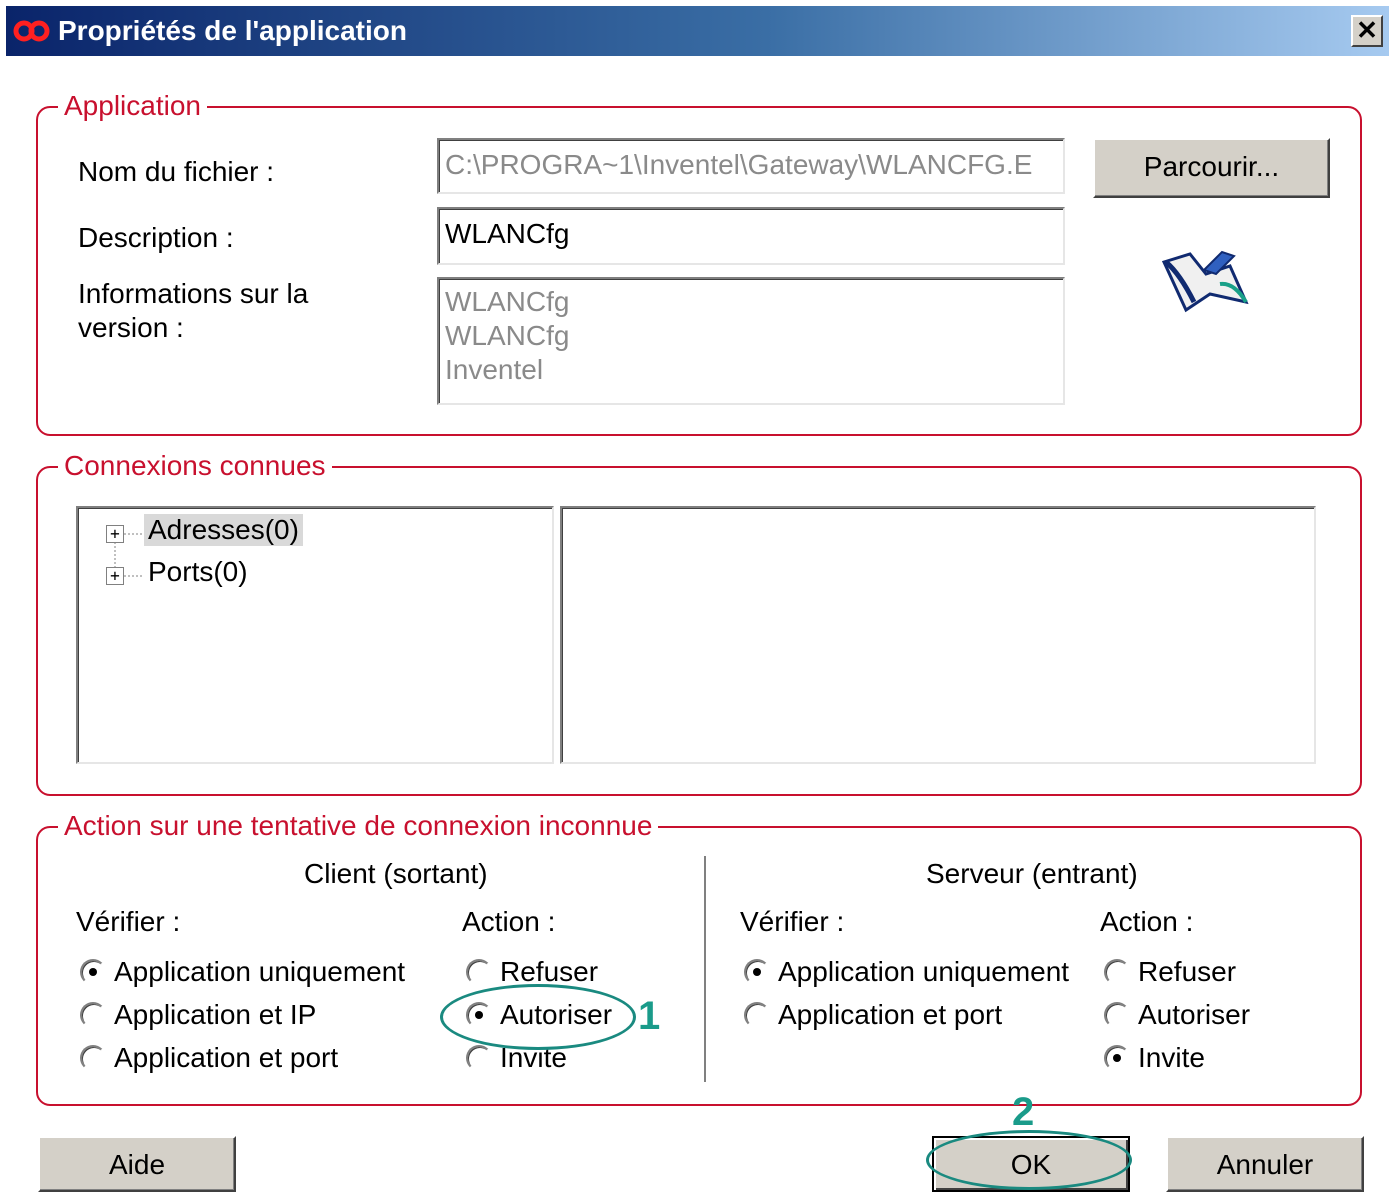  I want to click on server-action-refuse: Refuser, so click(1170, 972).